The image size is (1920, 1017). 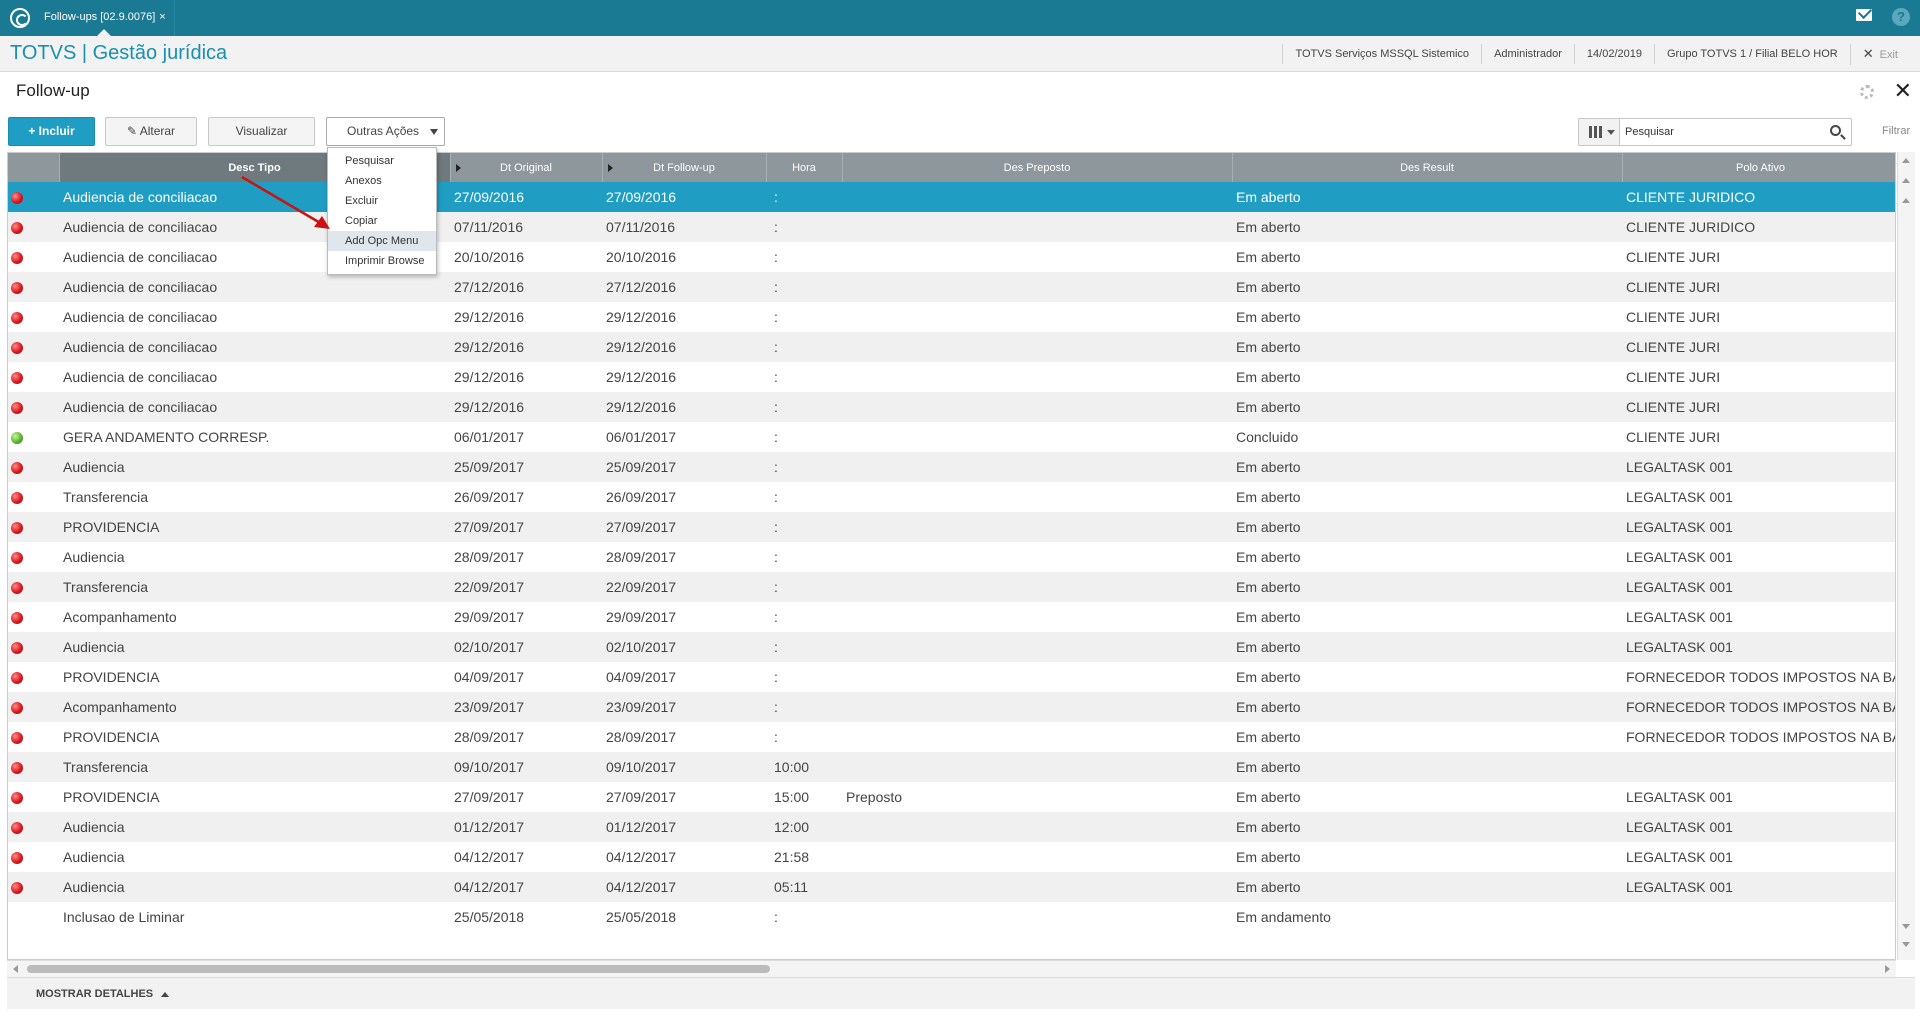 I want to click on cell-dt-original: 25/05/2018, so click(x=489, y=917).